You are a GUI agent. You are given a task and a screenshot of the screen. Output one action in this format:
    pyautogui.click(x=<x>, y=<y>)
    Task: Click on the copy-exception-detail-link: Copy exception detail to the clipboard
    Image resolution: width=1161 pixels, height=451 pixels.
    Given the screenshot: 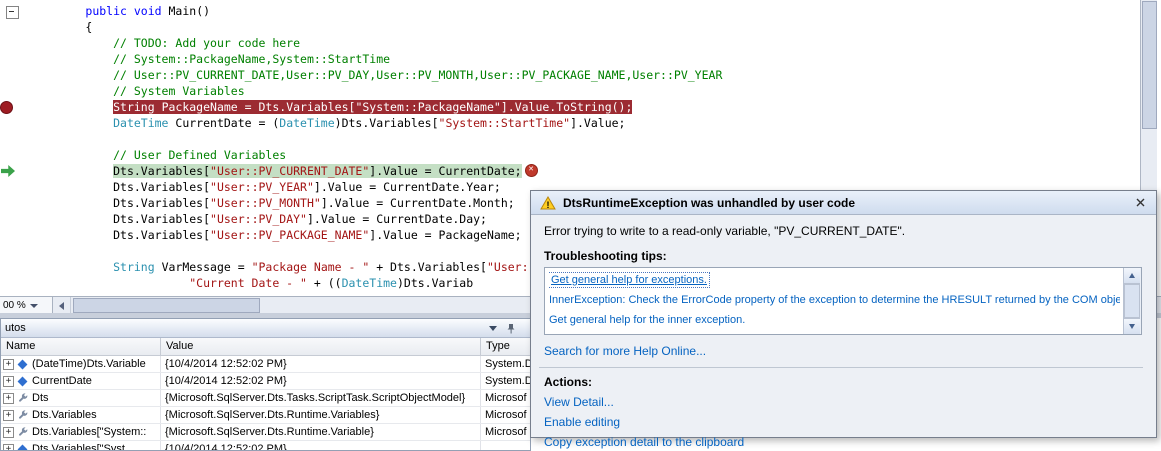 What is the action you would take?
    pyautogui.click(x=644, y=442)
    